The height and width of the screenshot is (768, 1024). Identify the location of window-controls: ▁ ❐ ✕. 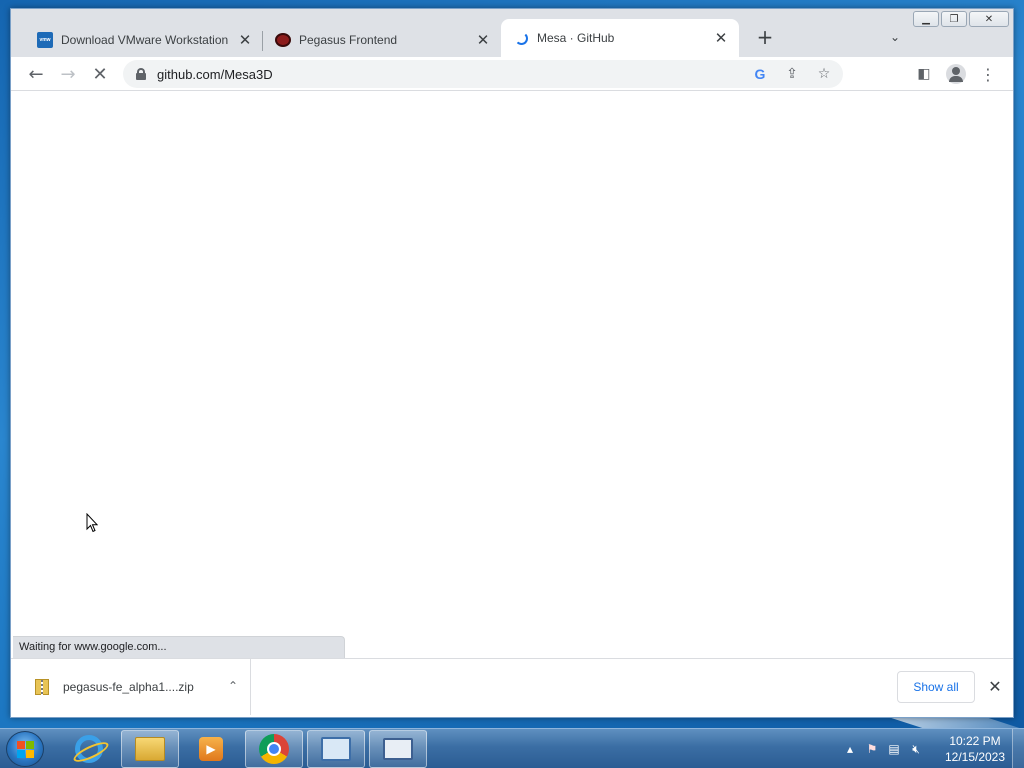
(961, 19).